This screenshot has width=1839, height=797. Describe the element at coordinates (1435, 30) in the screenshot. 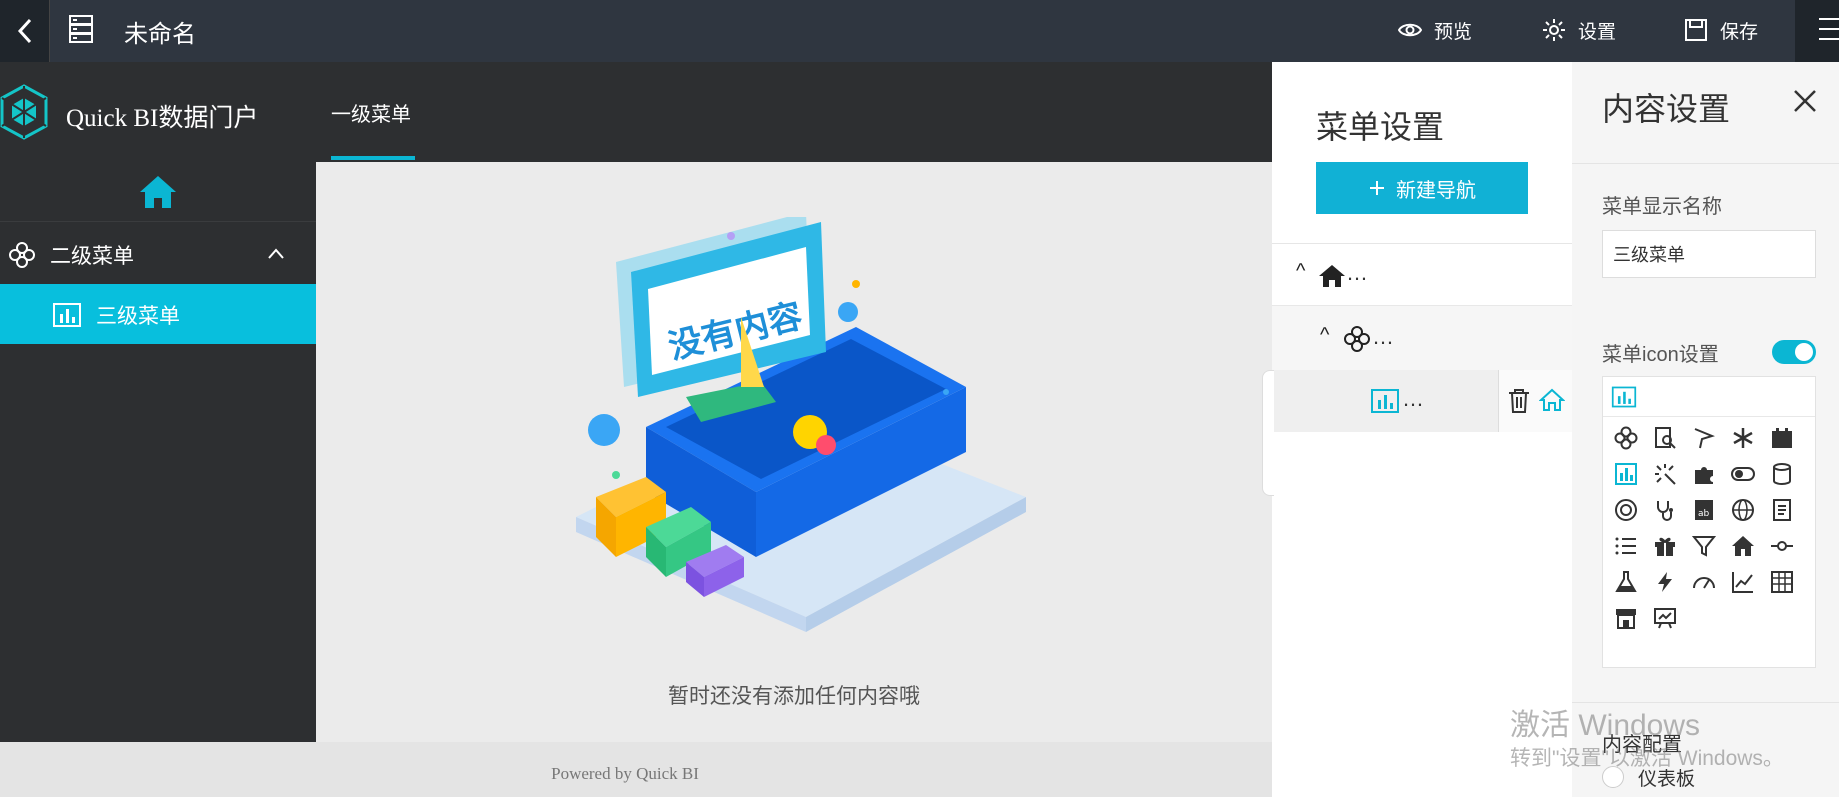

I see `preview-button: 预览` at that location.